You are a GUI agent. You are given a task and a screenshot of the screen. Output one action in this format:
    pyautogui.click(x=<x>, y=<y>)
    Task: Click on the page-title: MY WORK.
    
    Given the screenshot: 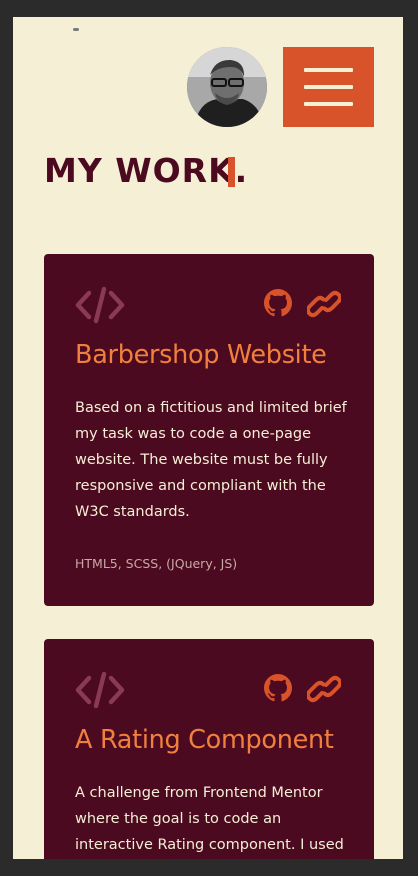 What is the action you would take?
    pyautogui.click(x=146, y=170)
    